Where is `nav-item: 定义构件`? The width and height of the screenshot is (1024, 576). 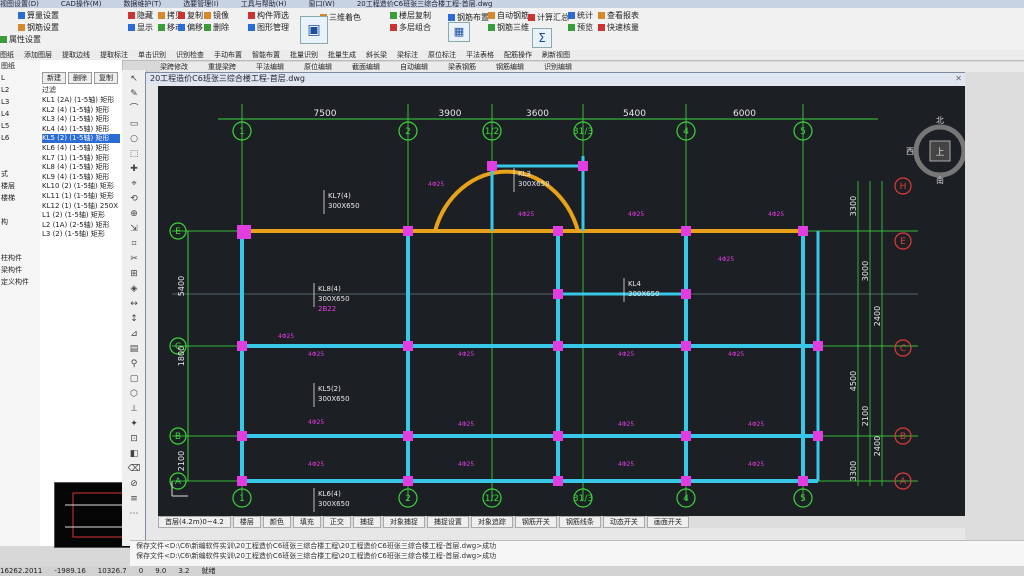
nav-item: 定义构件 is located at coordinates (20, 282).